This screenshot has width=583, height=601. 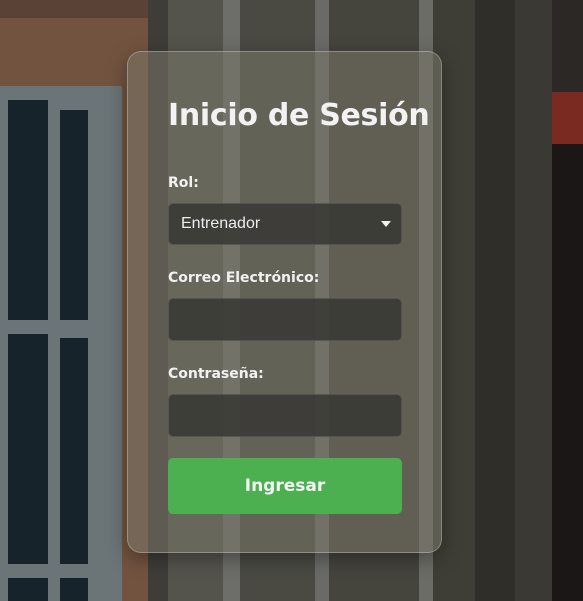 I want to click on password-label: Contraseña:, so click(x=216, y=374).